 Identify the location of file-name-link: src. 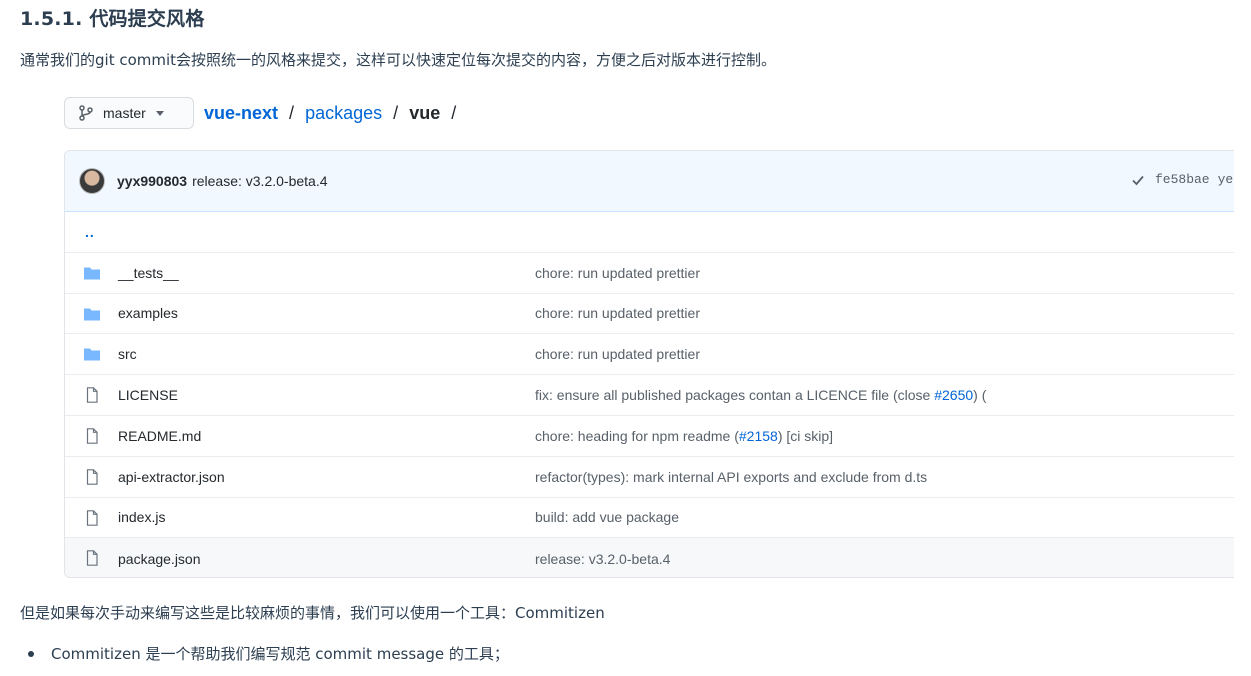
(127, 354).